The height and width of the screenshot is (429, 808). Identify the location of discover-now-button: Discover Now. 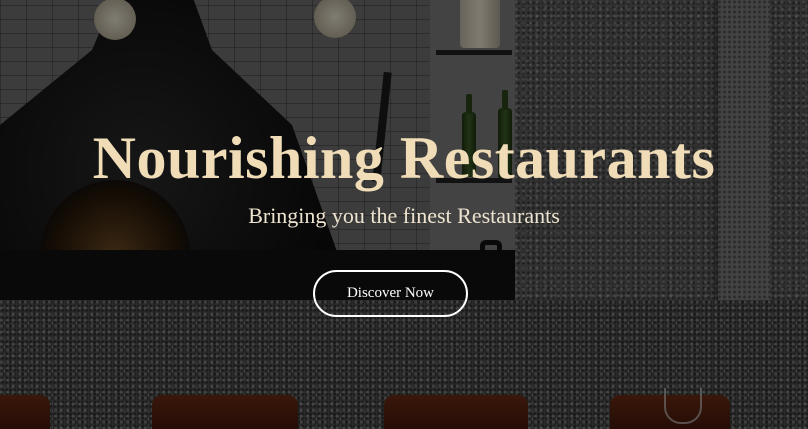
(390, 293).